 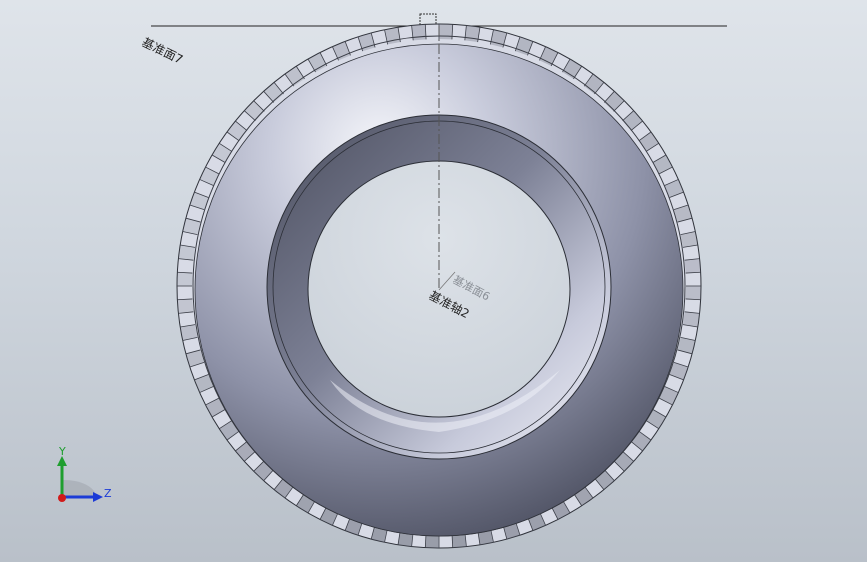 I want to click on plane7-label-group: 基准面7, so click(x=162, y=51).